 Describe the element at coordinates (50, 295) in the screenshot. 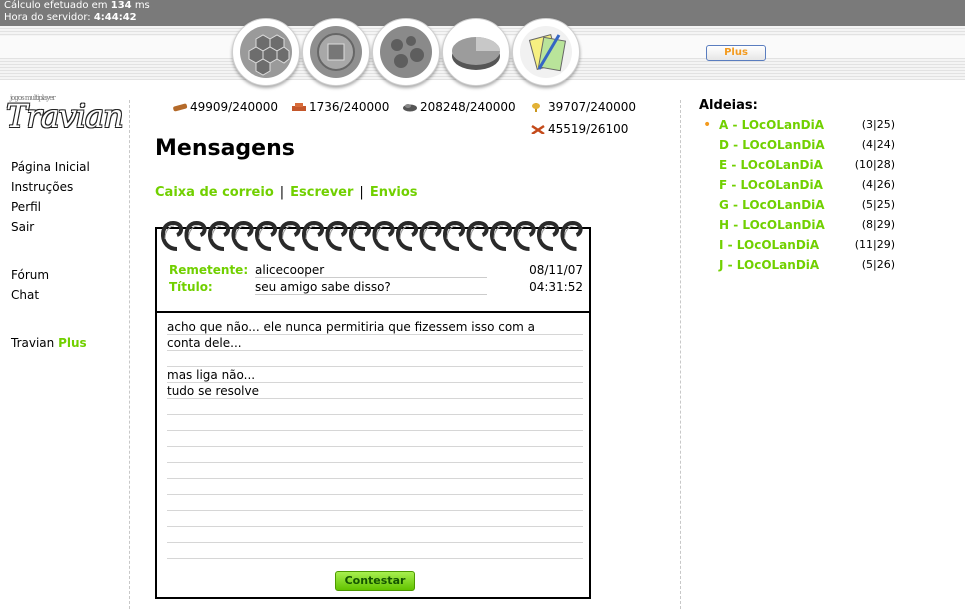

I see `nav-chat-link: Chat` at that location.